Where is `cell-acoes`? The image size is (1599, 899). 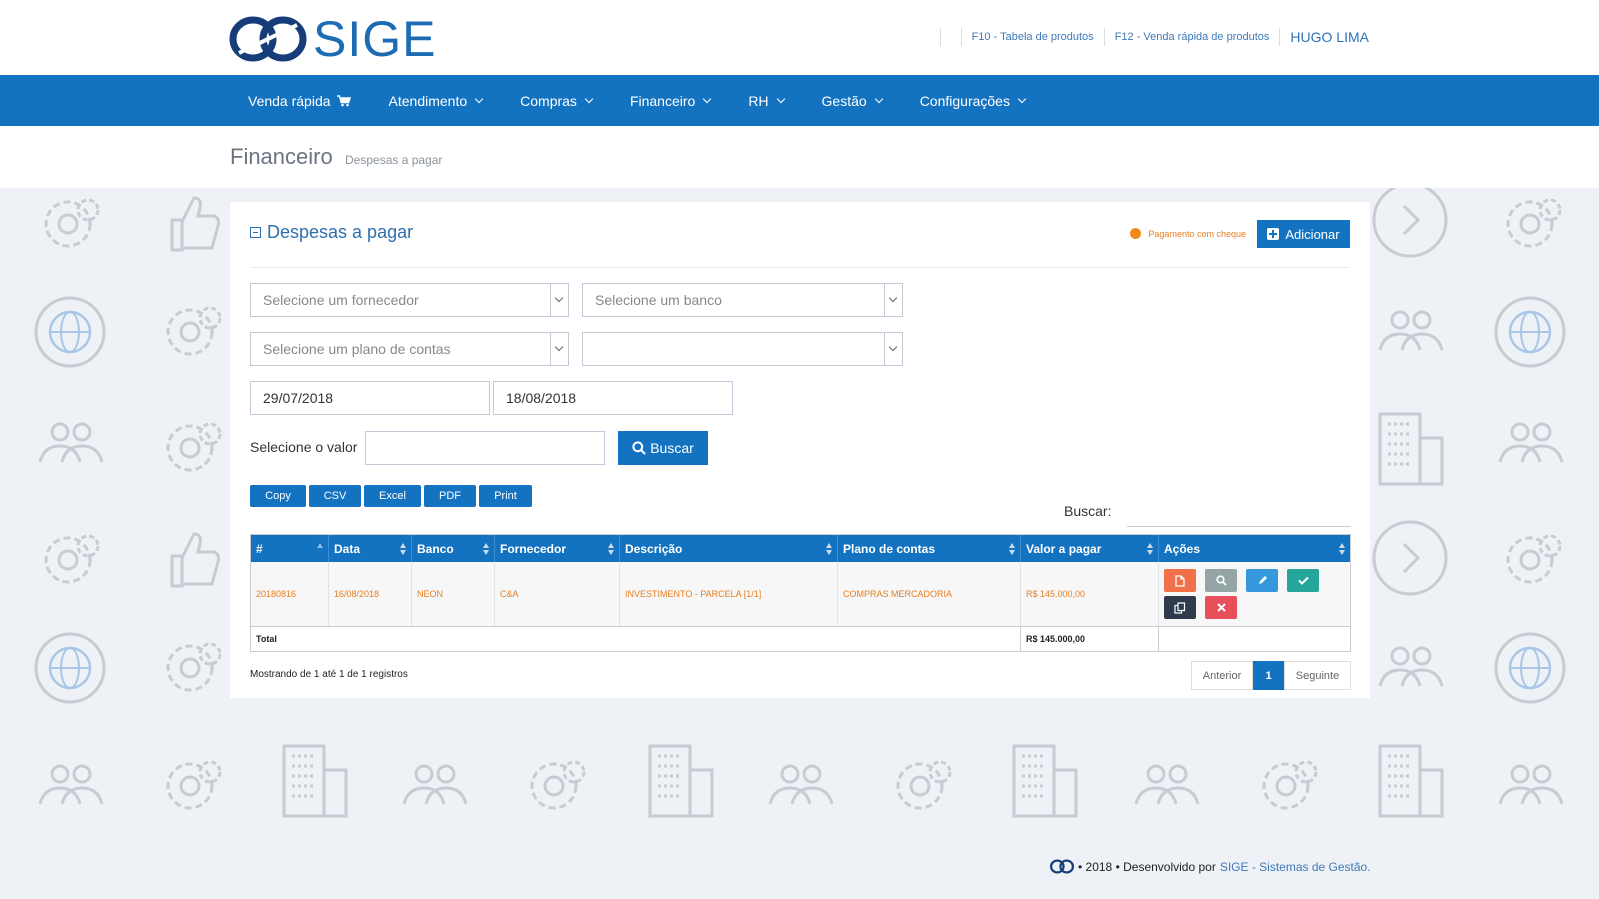 cell-acoes is located at coordinates (1254, 594).